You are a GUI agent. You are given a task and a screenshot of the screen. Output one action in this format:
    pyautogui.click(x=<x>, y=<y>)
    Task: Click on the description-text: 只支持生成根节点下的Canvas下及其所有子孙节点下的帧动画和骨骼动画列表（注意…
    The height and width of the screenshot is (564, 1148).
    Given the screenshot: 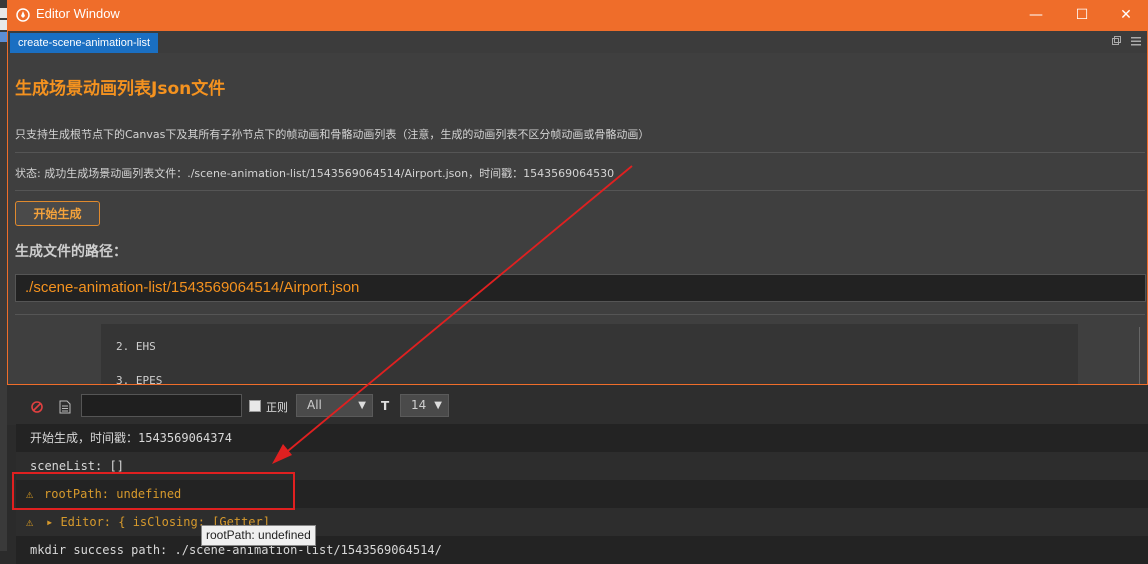 What is the action you would take?
    pyautogui.click(x=332, y=134)
    